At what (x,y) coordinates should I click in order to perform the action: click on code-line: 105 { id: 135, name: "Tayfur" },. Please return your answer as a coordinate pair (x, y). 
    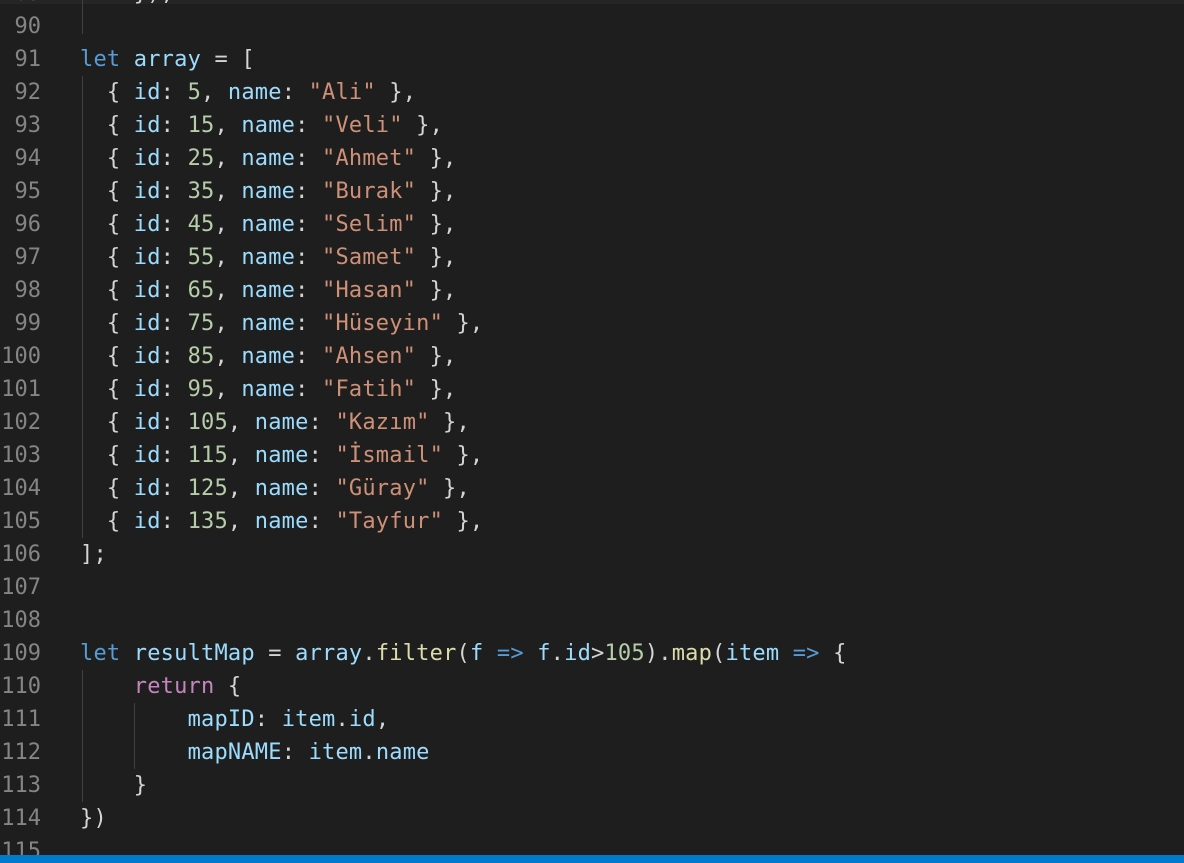
    Looking at the image, I should click on (592, 521).